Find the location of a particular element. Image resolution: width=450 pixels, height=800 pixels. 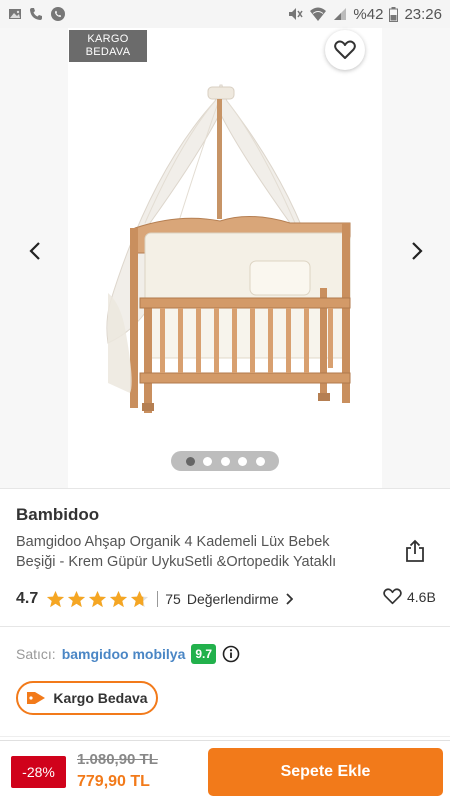

bottom-purchase-bar: -28% 1.080,90 TL 779,90 TL Sepete Ekle is located at coordinates (225, 770).